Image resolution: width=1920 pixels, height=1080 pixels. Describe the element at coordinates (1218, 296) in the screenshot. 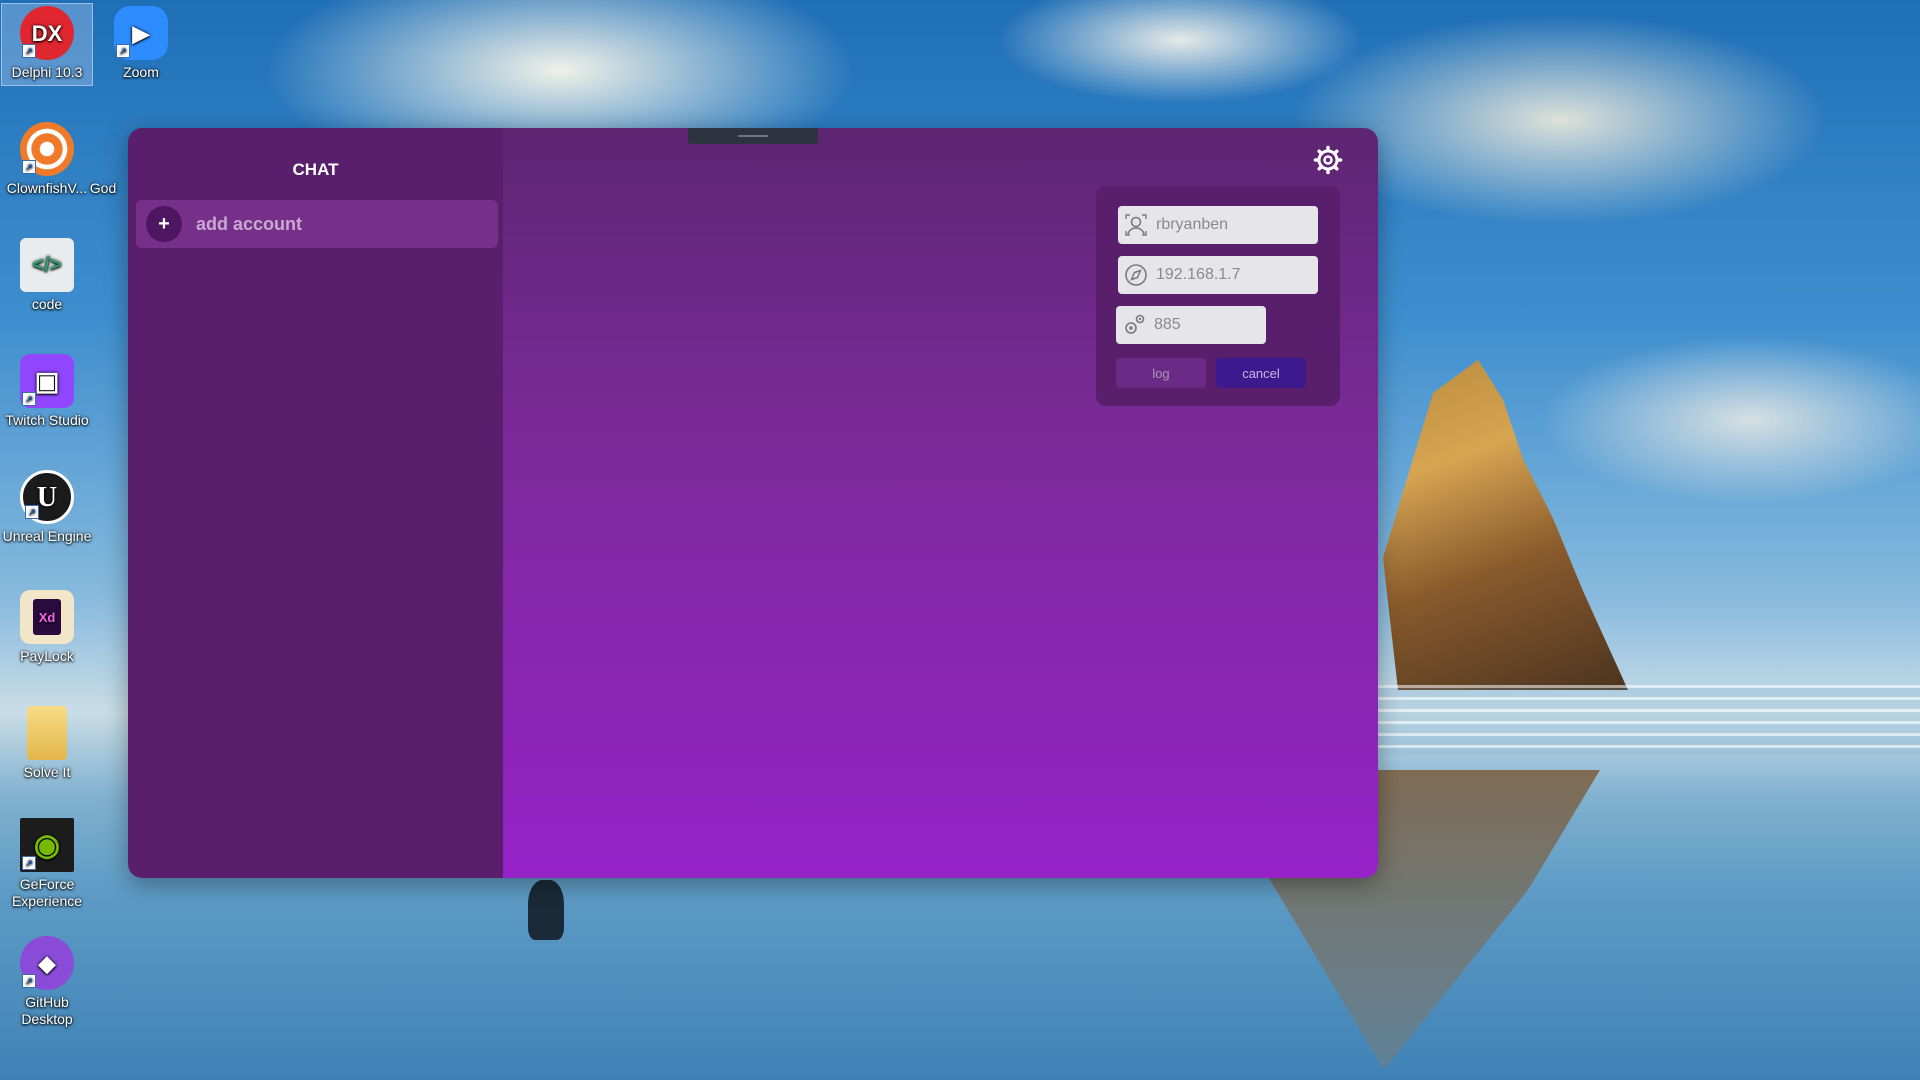

I see `login-panel: log cancel` at that location.